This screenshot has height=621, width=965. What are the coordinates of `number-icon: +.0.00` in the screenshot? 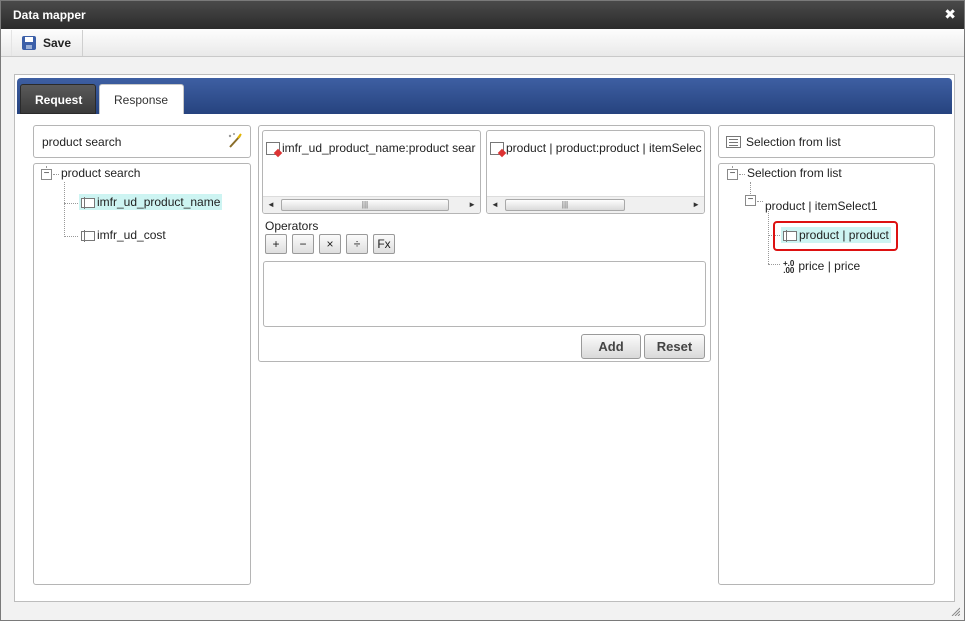 It's located at (789, 266).